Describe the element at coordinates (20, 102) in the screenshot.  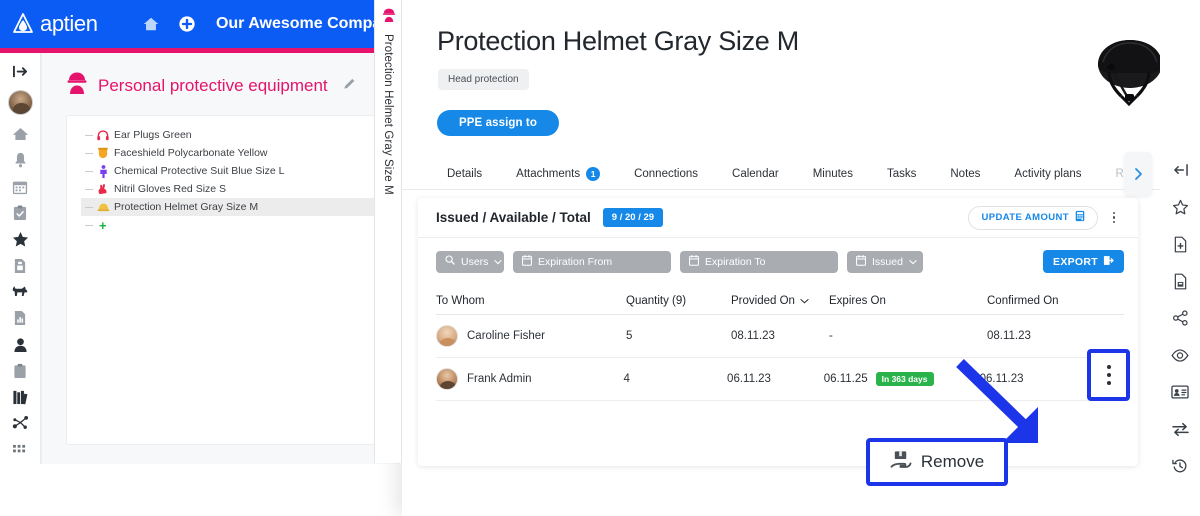
I see `user-avatar` at that location.